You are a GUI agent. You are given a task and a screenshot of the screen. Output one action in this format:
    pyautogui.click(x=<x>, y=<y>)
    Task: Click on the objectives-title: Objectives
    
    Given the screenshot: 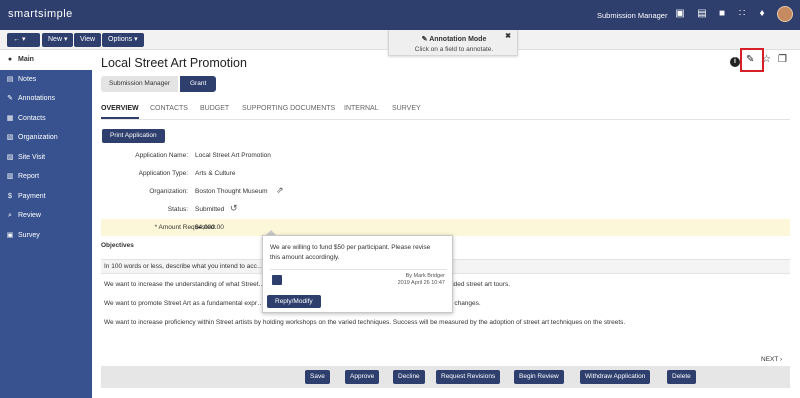 What is the action you would take?
    pyautogui.click(x=117, y=245)
    